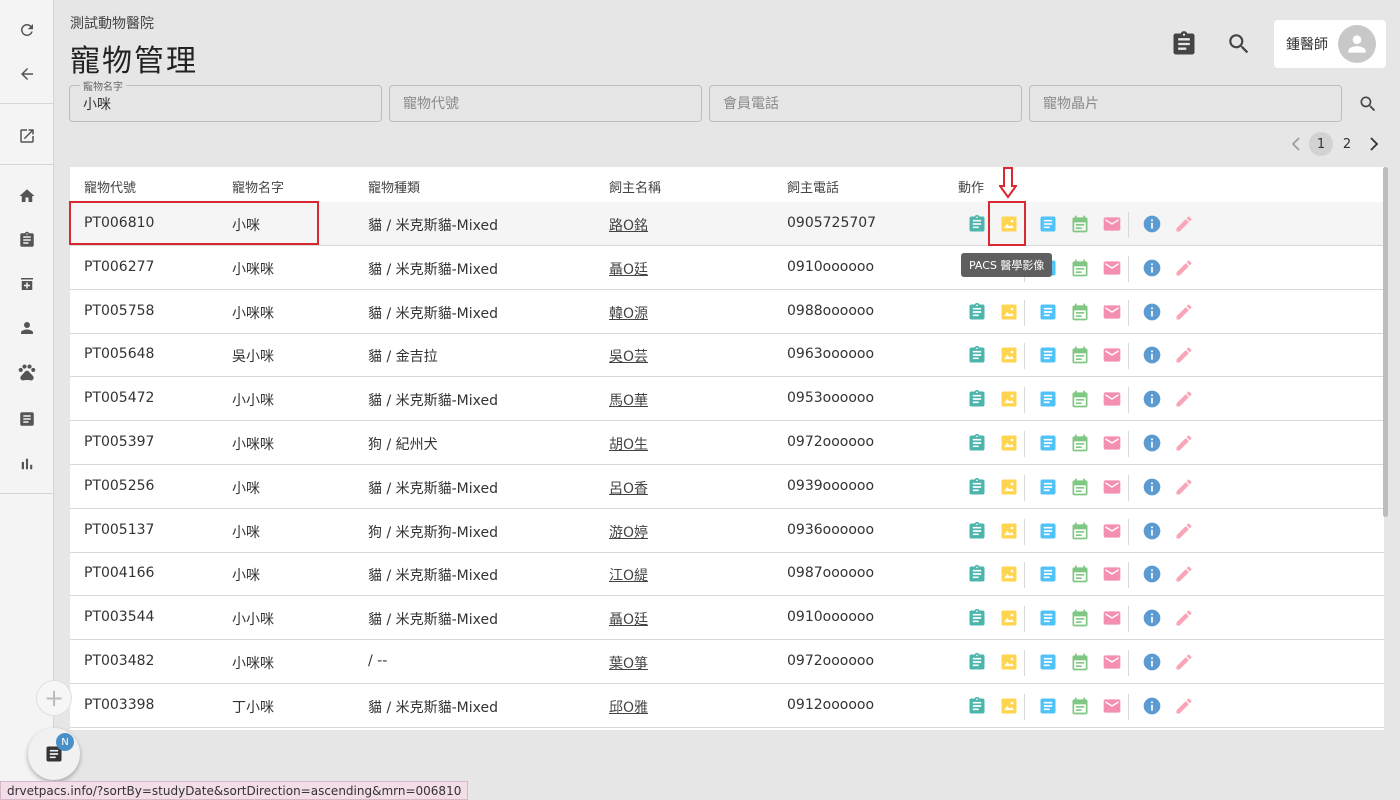  Describe the element at coordinates (727, 312) in the screenshot. I see `table-row: PT005758 小咪咪 貓 / 米克斯貓-Mixed 韓O源 0988oooooo` at that location.